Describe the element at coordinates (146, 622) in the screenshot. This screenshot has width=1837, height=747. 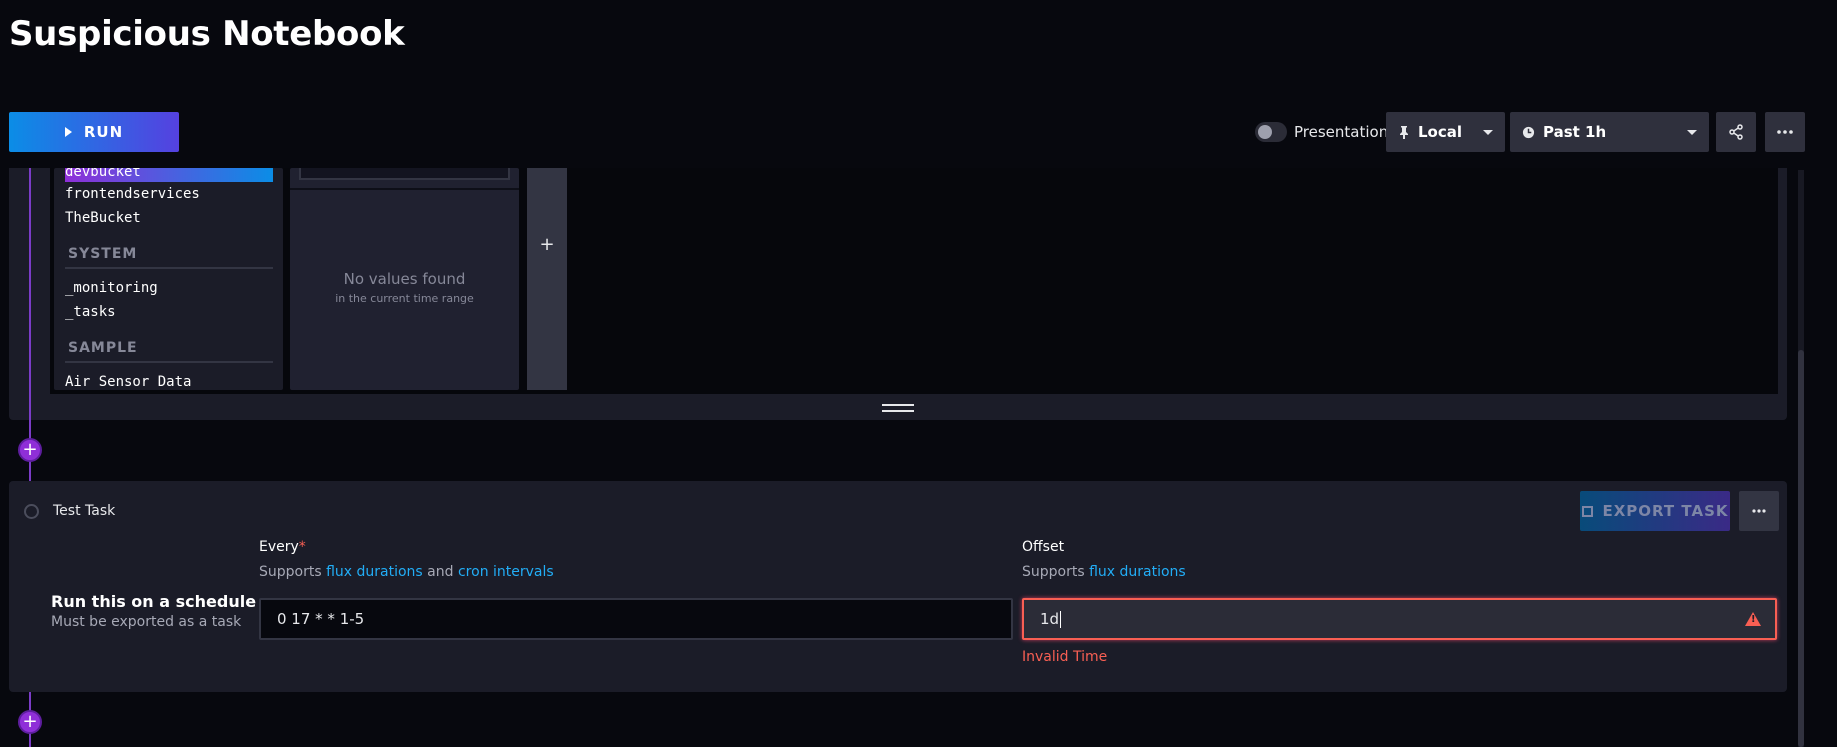
I see `schedule-subtitle: Must be exported as a task` at that location.